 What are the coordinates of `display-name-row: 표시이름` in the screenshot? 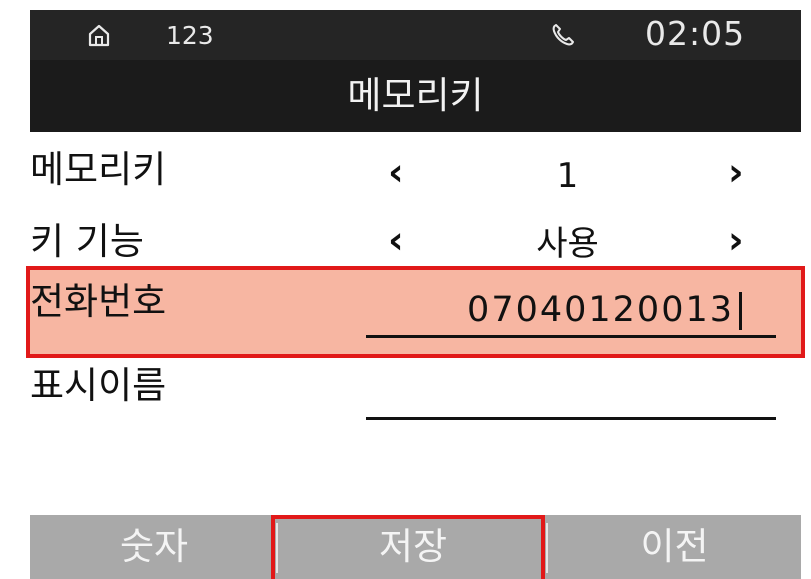 It's located at (415, 395).